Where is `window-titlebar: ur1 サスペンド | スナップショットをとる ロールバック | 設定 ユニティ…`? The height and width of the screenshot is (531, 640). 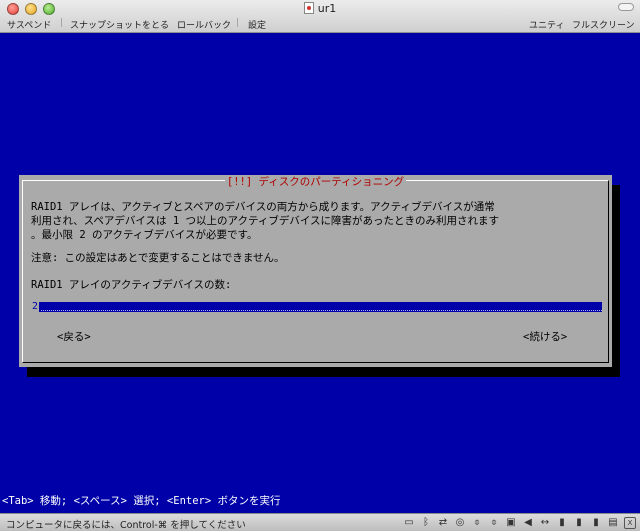
window-titlebar: ur1 サスペンド | スナップショットをとる ロールバック | 設定 ユニティ… is located at coordinates (320, 16).